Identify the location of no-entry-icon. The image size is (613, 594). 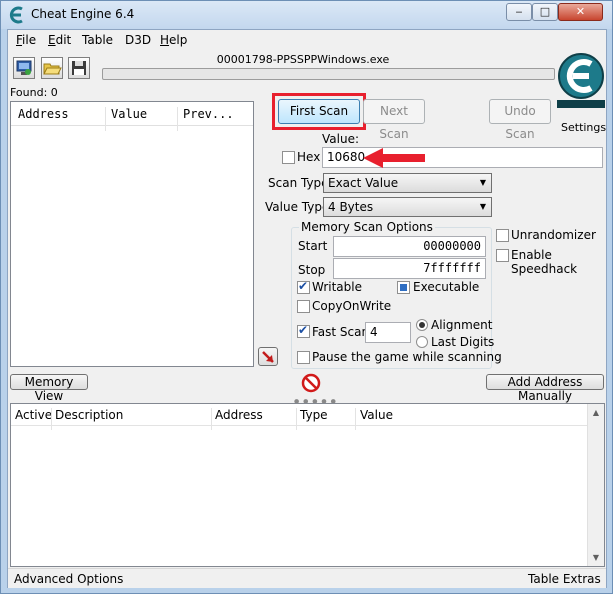
(311, 383).